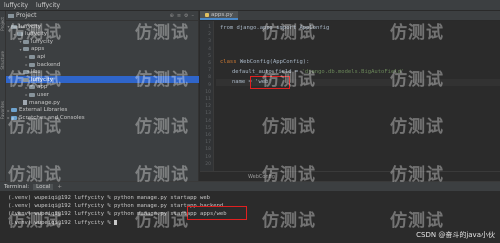 The image size is (500, 243). What do you see at coordinates (179, 16) in the screenshot?
I see `collapse-icon: ≡` at bounding box center [179, 16].